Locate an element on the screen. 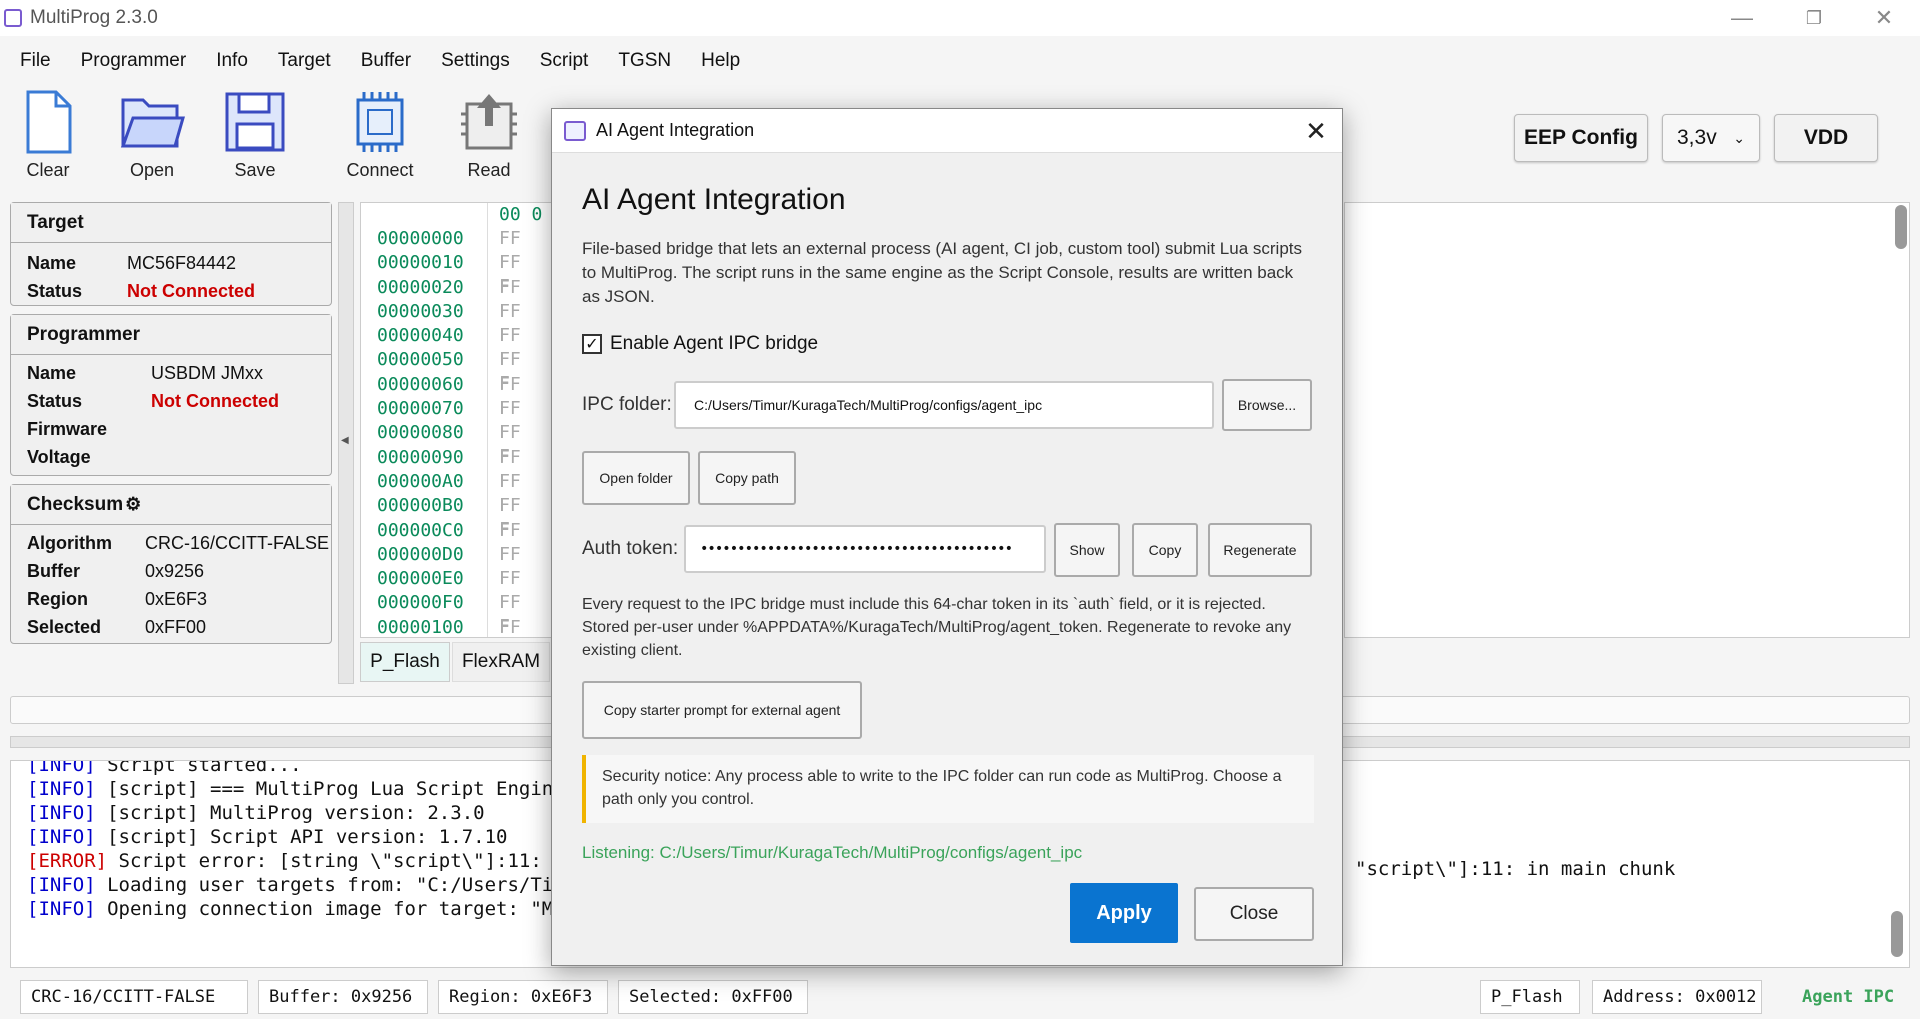  copy-path-button: Copy path is located at coordinates (747, 478).